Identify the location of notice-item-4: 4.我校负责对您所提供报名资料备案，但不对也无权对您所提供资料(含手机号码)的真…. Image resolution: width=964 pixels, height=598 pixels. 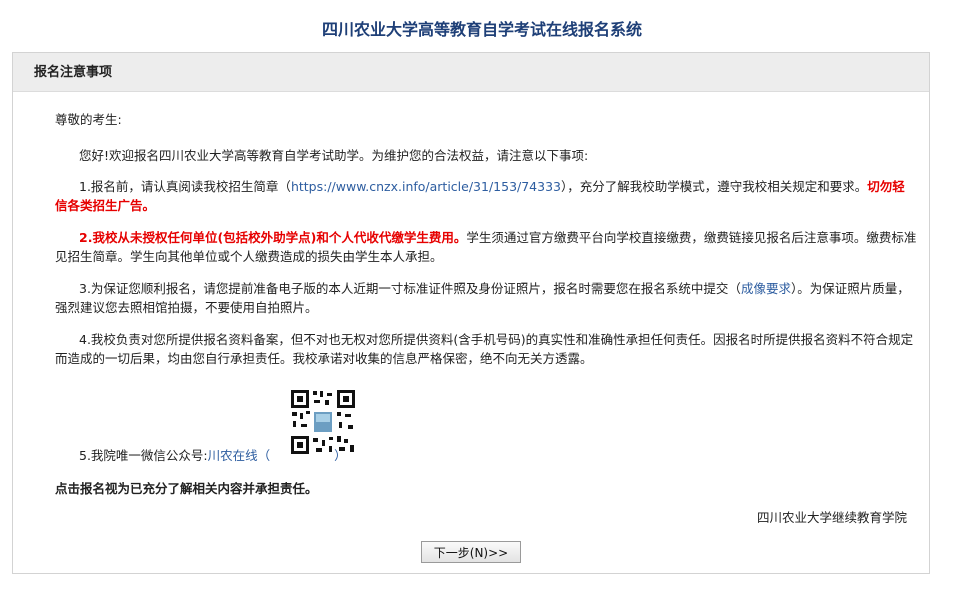
(484, 349).